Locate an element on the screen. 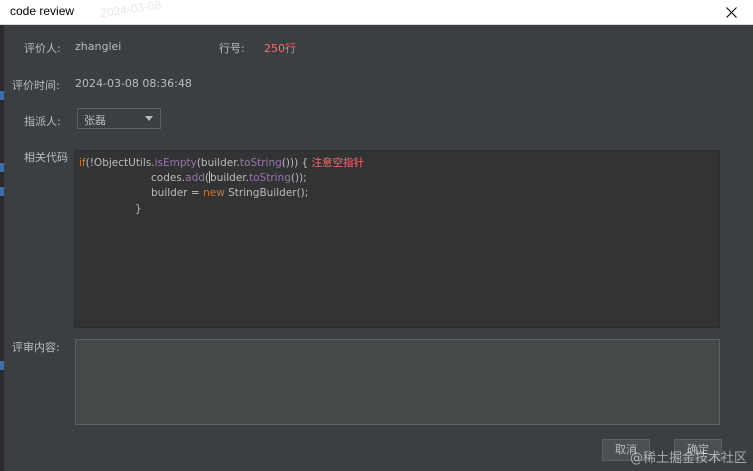 Image resolution: width=753 pixels, height=471 pixels. code-keyword-new: new is located at coordinates (214, 193).